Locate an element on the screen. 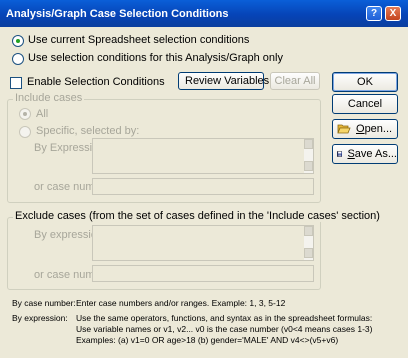 This screenshot has width=408, height=358. radio-spreadsheet-conditions is located at coordinates (18, 41).